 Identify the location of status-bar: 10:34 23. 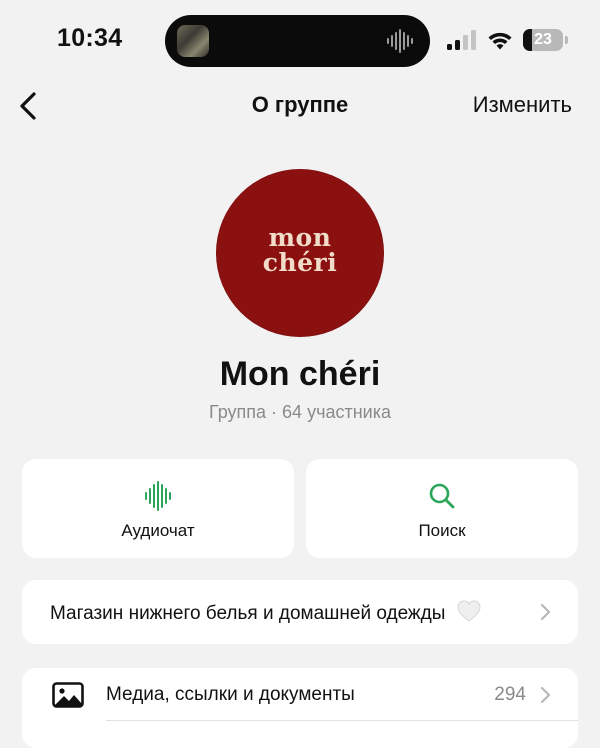
(300, 40).